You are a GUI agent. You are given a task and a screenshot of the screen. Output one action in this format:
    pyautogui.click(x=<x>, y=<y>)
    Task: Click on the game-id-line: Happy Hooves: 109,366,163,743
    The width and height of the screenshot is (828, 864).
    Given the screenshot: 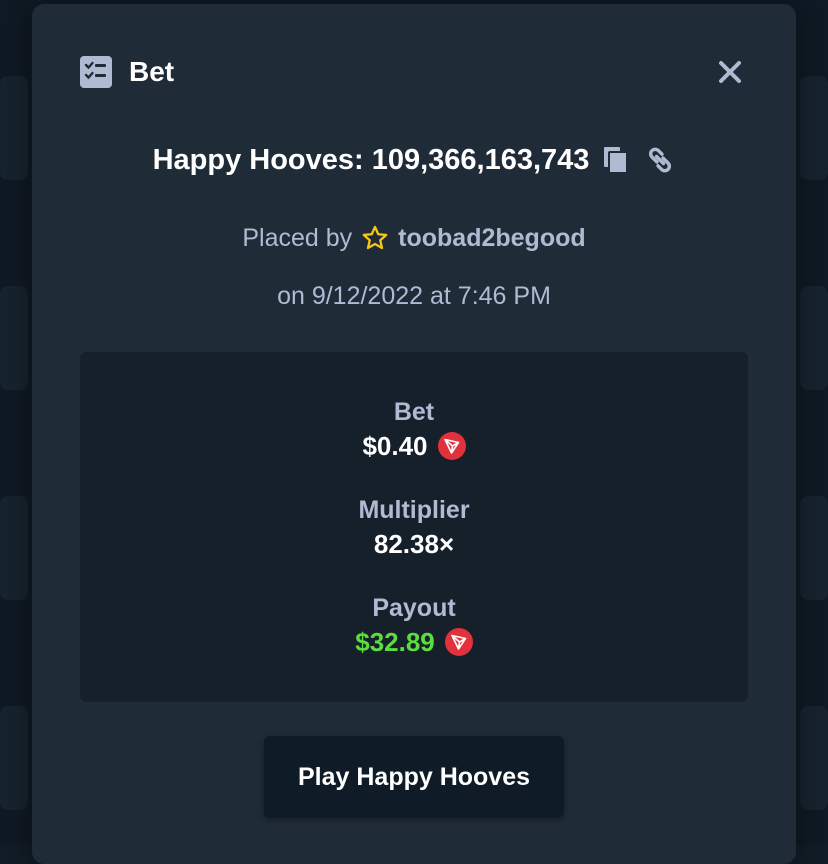 What is the action you would take?
    pyautogui.click(x=414, y=160)
    